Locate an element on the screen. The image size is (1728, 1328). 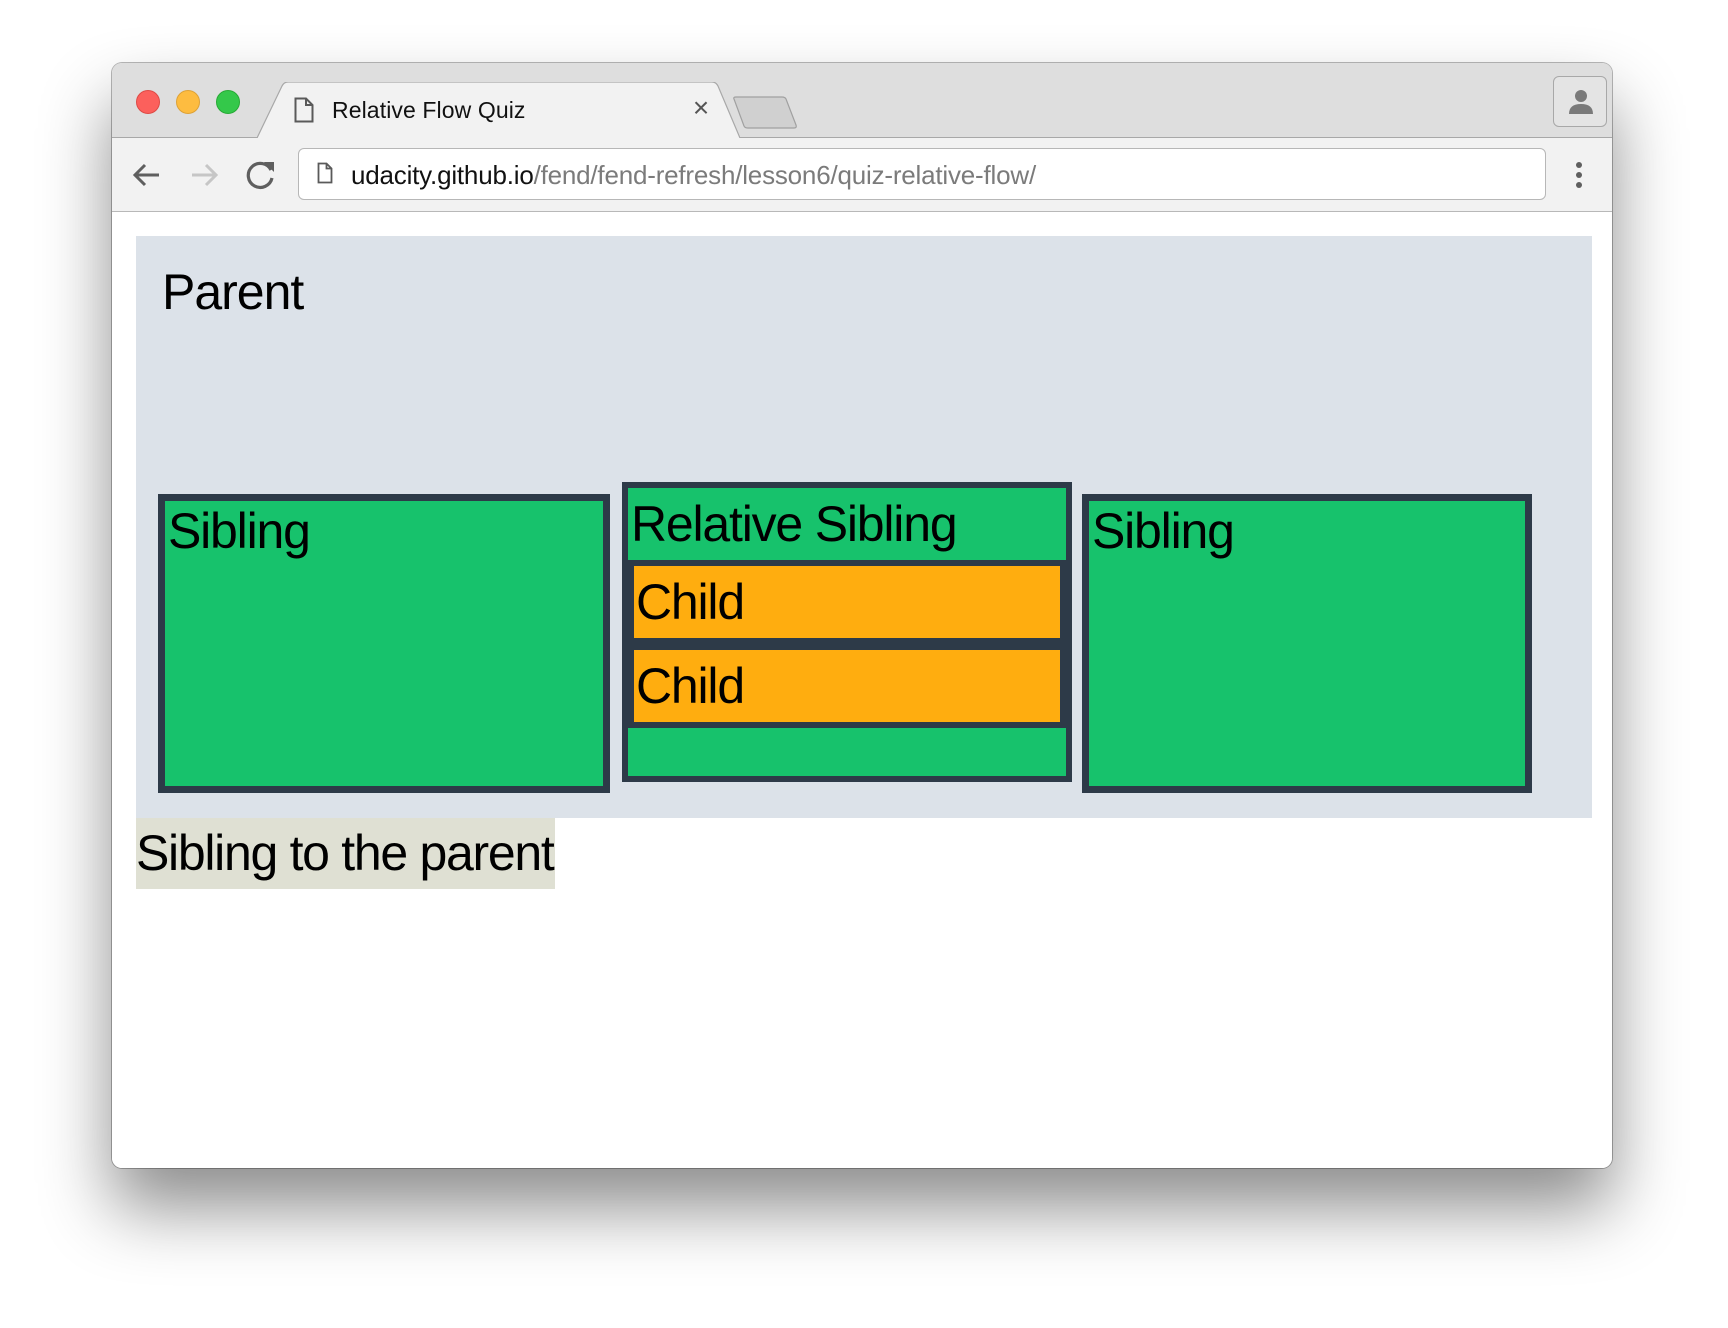
arrow-left-icon is located at coordinates (147, 175).